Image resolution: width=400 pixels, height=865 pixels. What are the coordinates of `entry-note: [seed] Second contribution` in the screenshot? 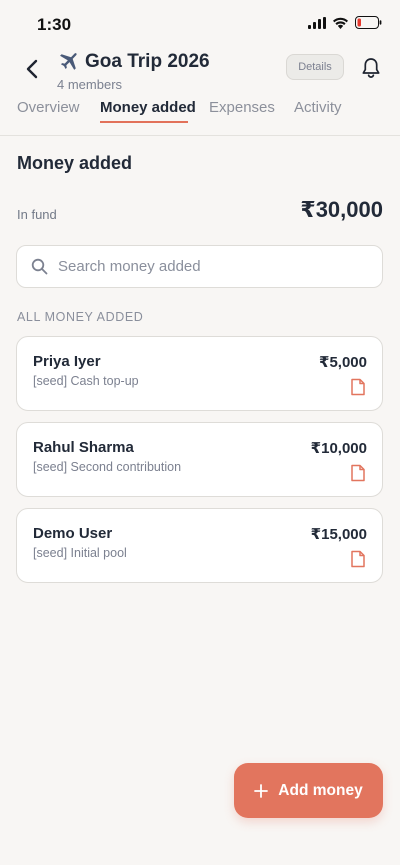 It's located at (107, 467).